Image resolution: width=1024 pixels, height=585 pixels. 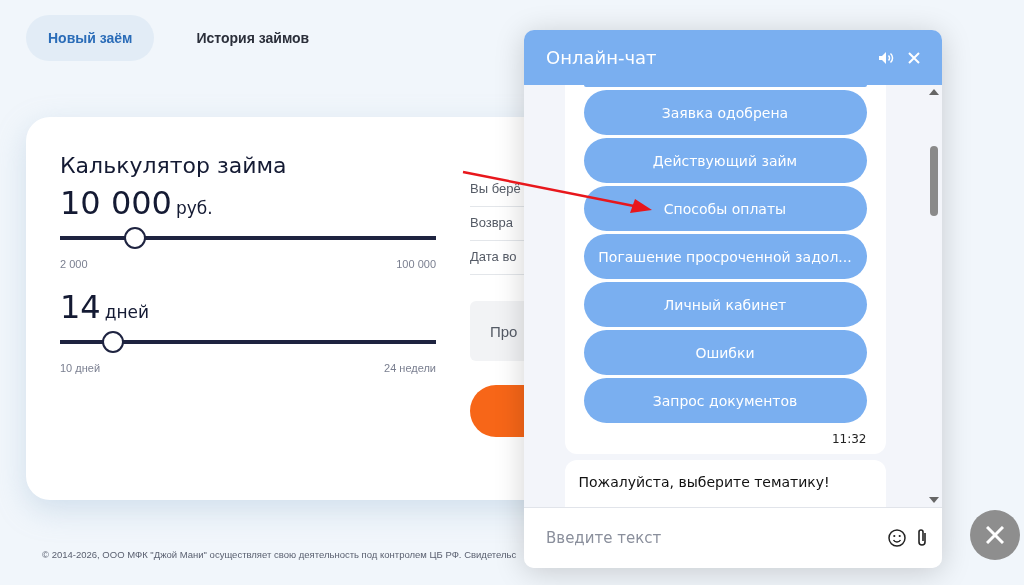 What do you see at coordinates (849, 439) in the screenshot?
I see `message-time: 11:32` at bounding box center [849, 439].